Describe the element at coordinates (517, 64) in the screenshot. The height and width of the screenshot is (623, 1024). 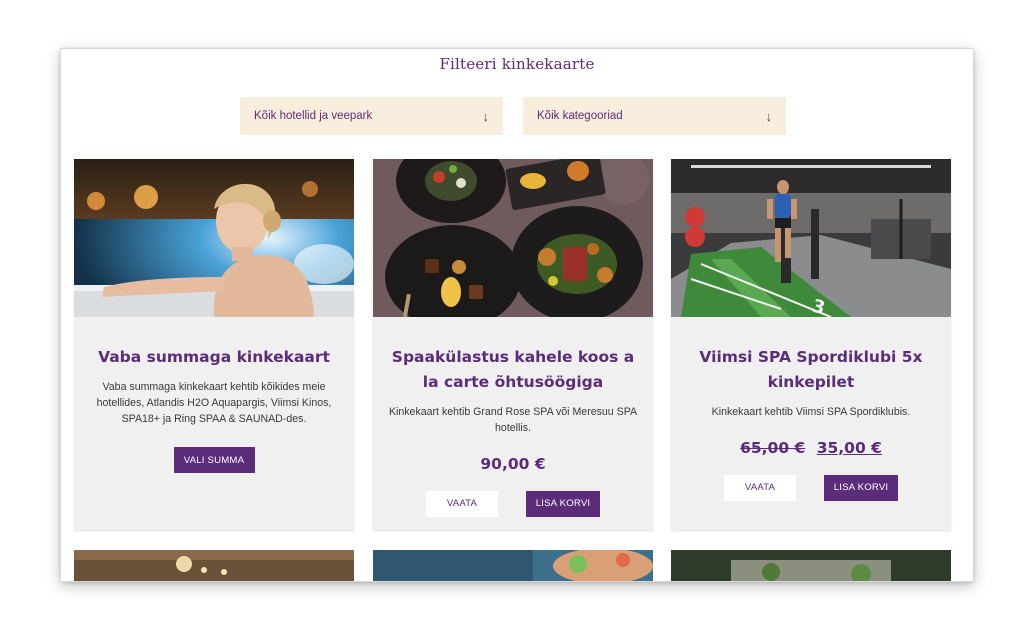
I see `page-title: Filteeri kinkekaarte` at that location.